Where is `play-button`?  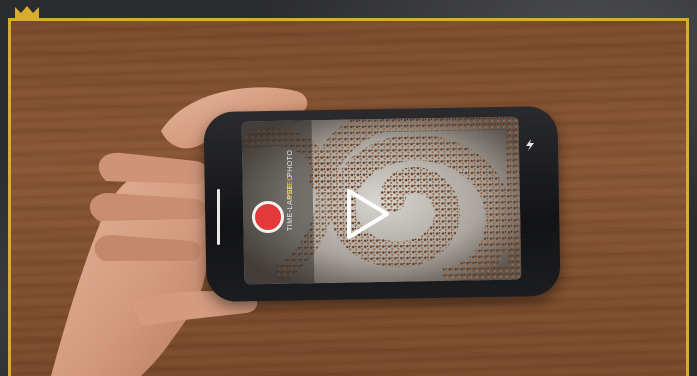
play-button is located at coordinates (367, 214).